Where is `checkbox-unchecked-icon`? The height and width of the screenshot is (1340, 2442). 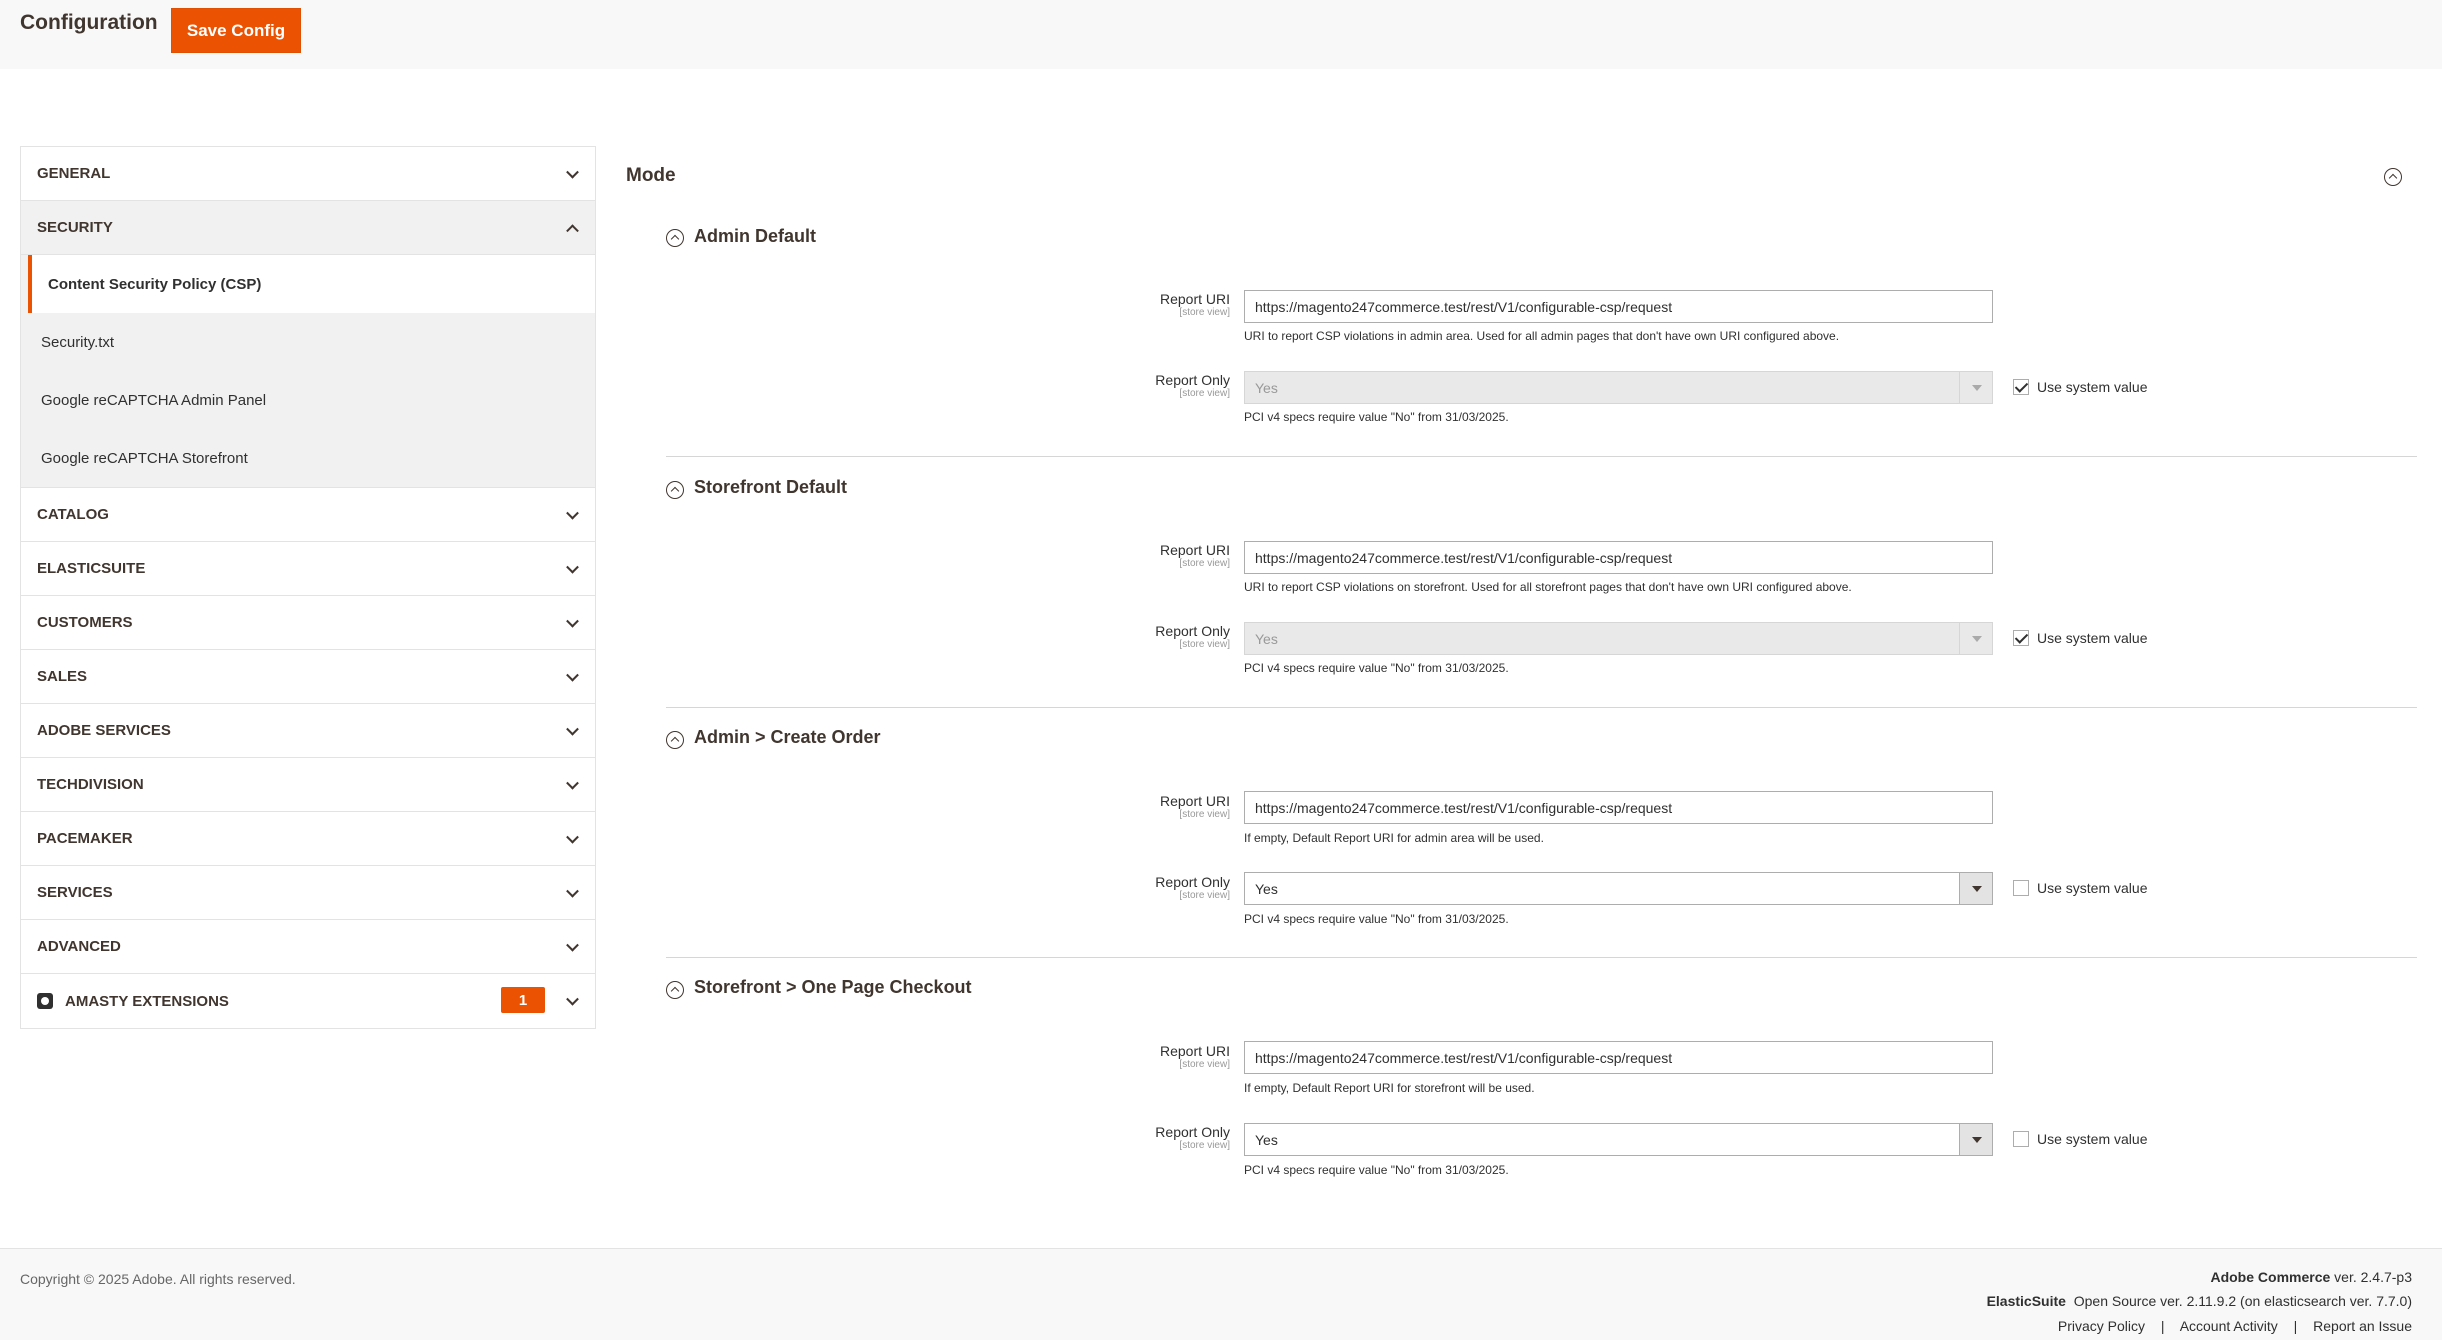
checkbox-unchecked-icon is located at coordinates (2021, 888).